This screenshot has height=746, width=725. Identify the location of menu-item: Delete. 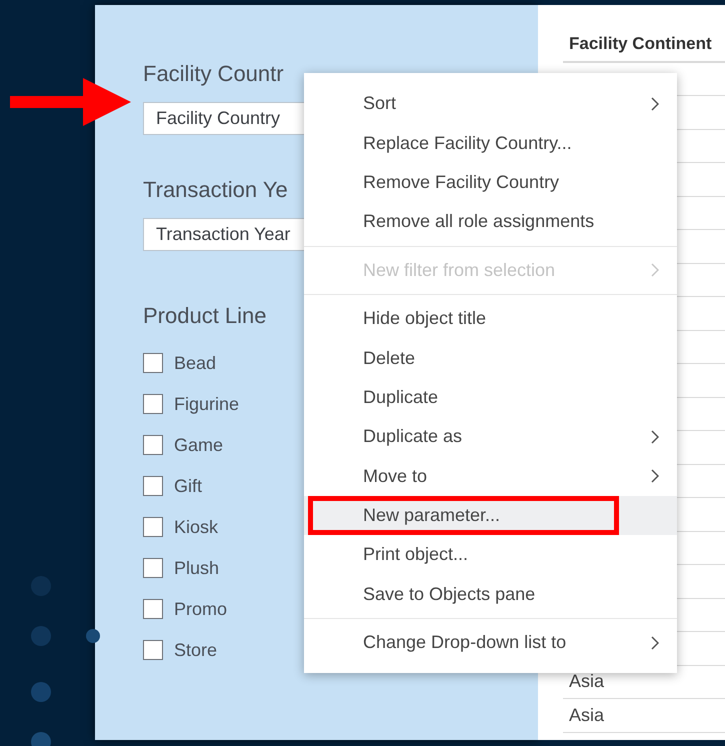
(490, 358).